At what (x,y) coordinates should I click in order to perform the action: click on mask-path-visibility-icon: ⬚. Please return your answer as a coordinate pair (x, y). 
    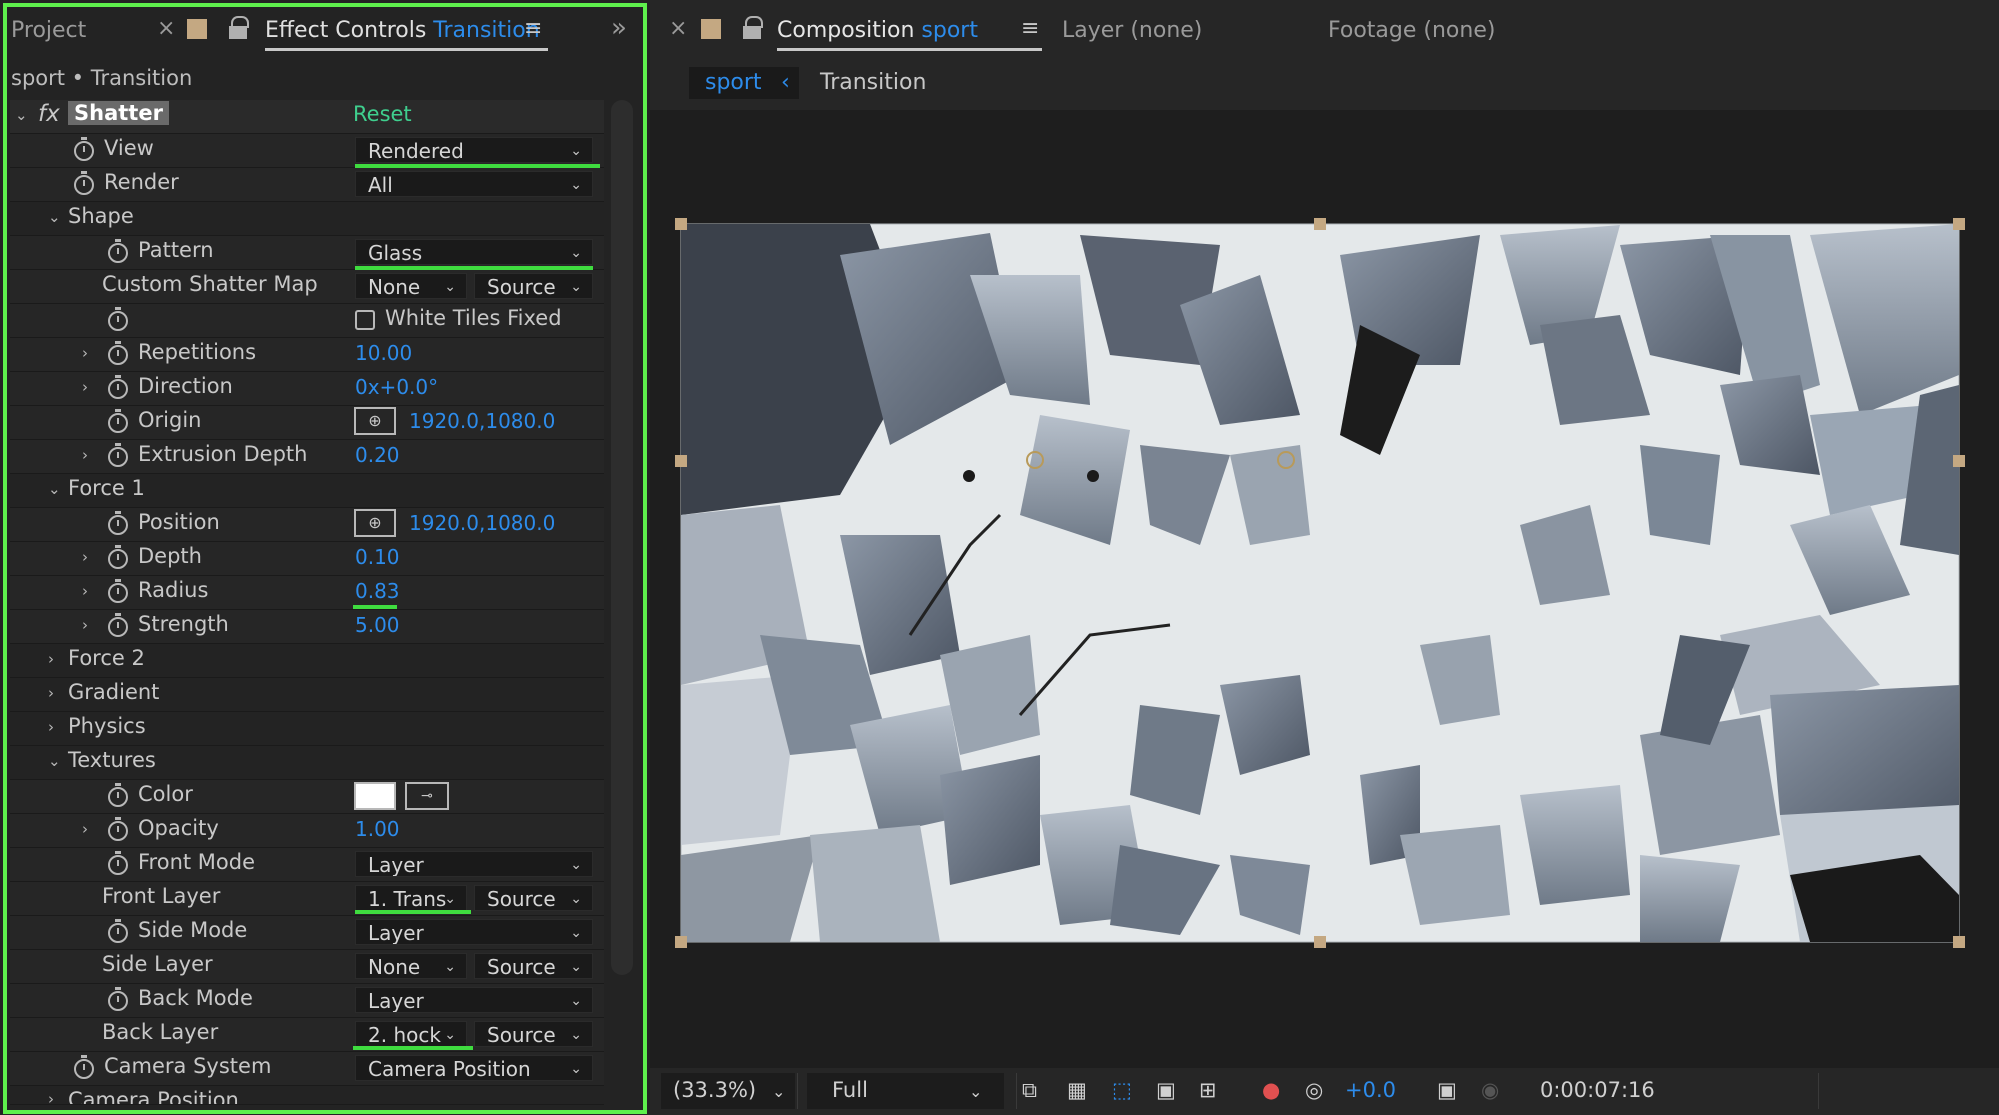
    Looking at the image, I should click on (1122, 1090).